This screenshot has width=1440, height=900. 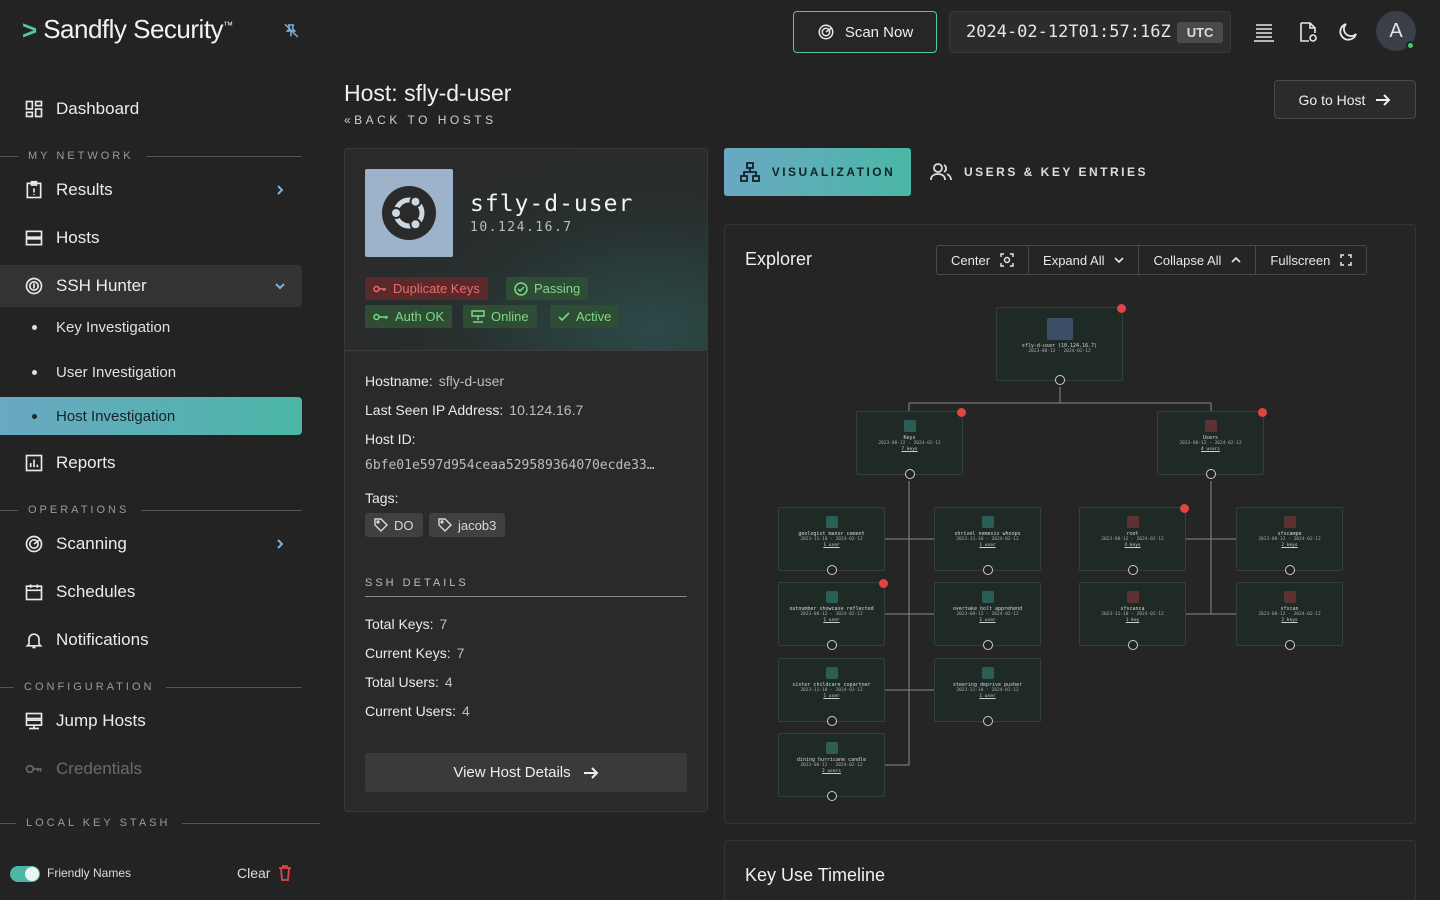 I want to click on nav-hosts: Hosts, so click(x=151, y=238).